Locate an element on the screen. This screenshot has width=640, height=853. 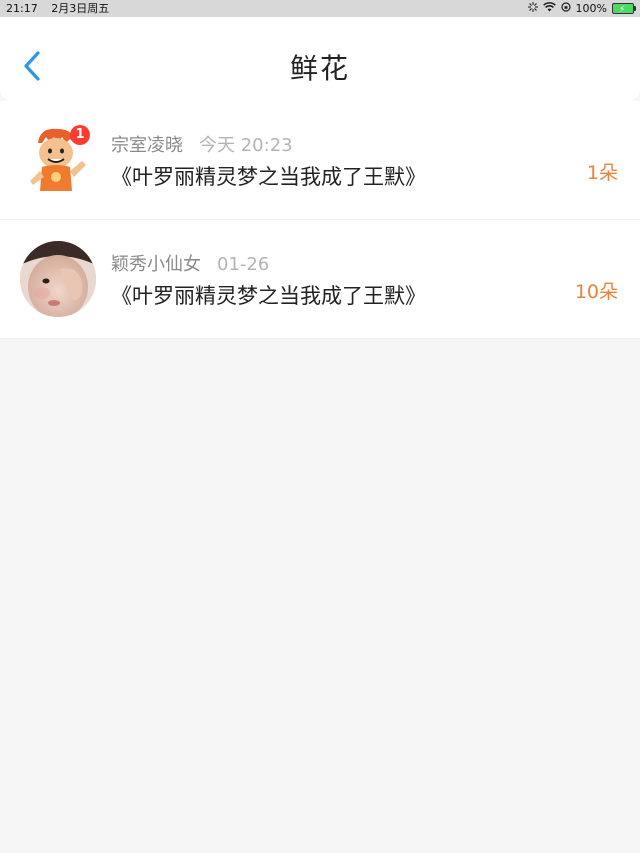
status-time: 21:17 is located at coordinates (22, 8).